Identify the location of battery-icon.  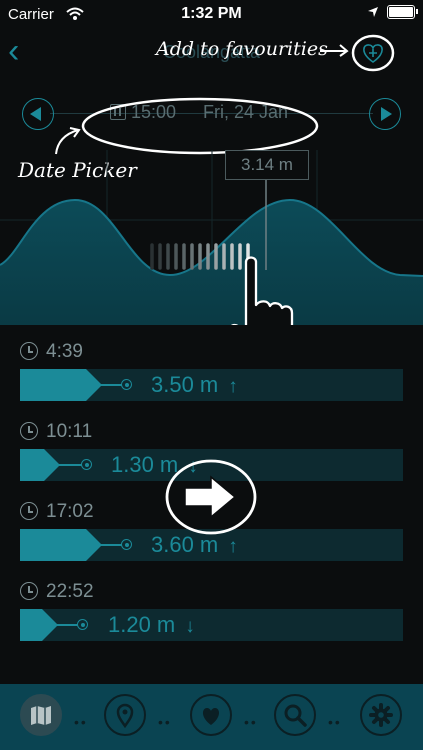
(402, 12).